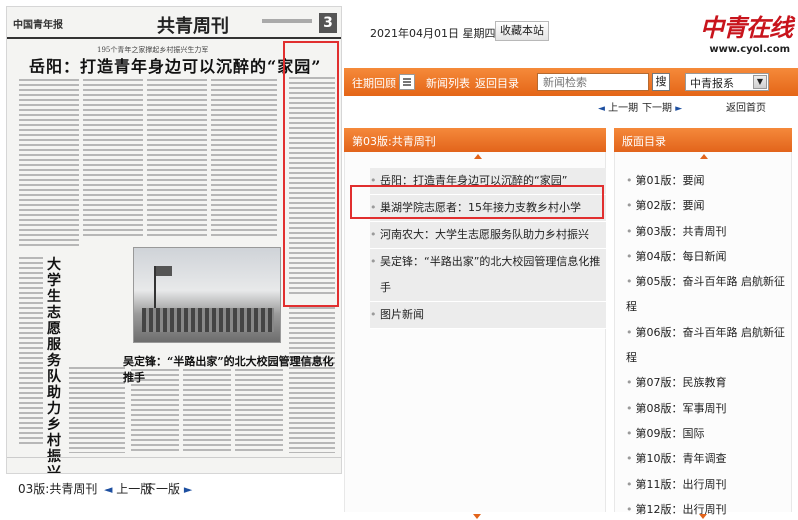  Describe the element at coordinates (681, 509) in the screenshot. I see `page-title: 第12版：出行周刊` at that location.